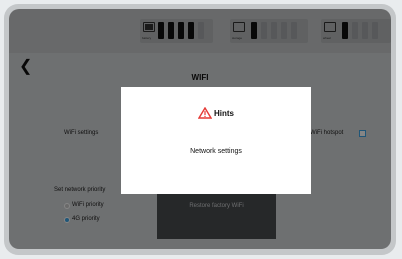 The height and width of the screenshot is (259, 402). What do you see at coordinates (216, 151) in the screenshot?
I see `dialog-message: Network settings` at bounding box center [216, 151].